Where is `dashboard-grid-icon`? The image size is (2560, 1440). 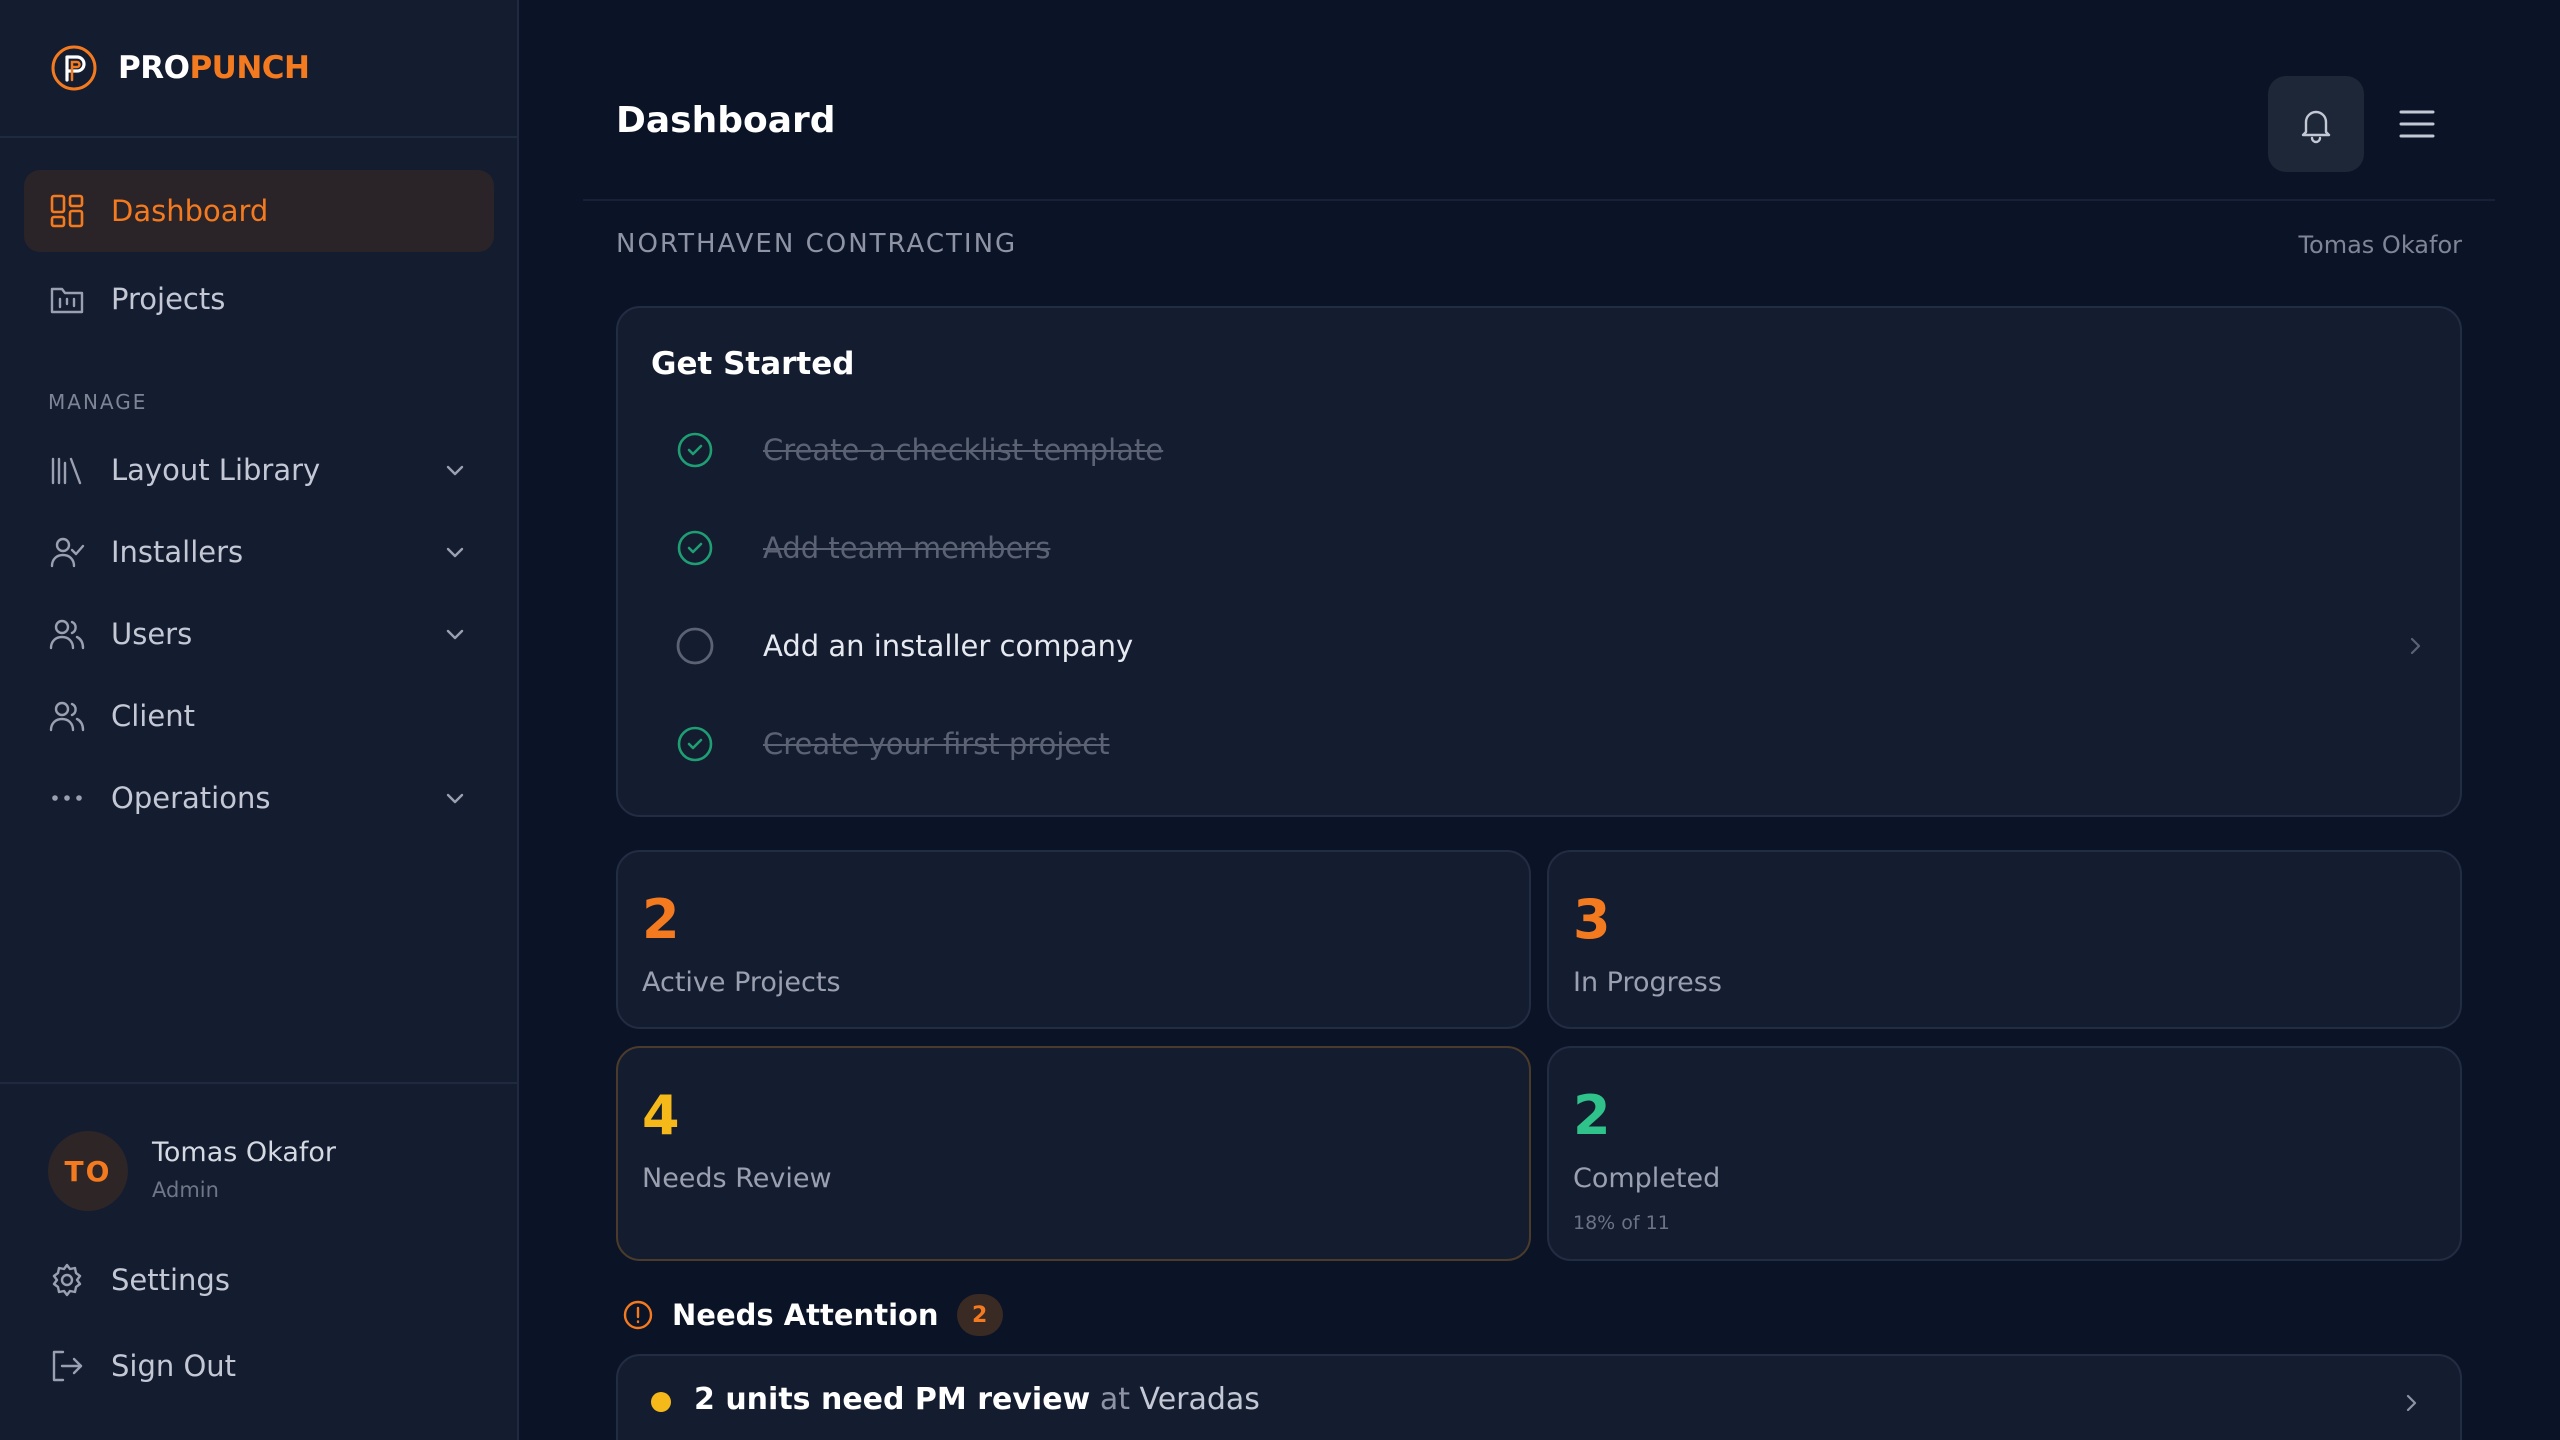 dashboard-grid-icon is located at coordinates (67, 211).